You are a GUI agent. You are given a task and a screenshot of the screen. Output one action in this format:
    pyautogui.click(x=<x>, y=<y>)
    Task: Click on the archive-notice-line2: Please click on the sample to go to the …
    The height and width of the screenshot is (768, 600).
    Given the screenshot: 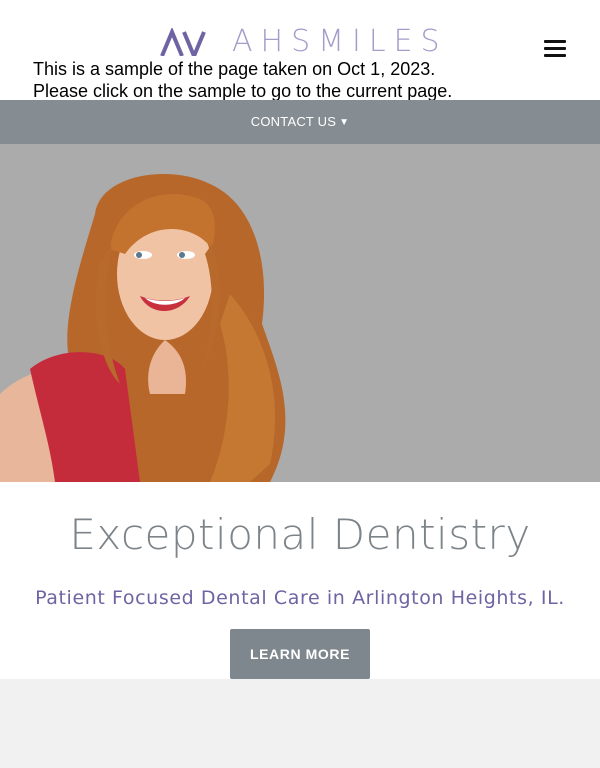 What is the action you would take?
    pyautogui.click(x=243, y=91)
    